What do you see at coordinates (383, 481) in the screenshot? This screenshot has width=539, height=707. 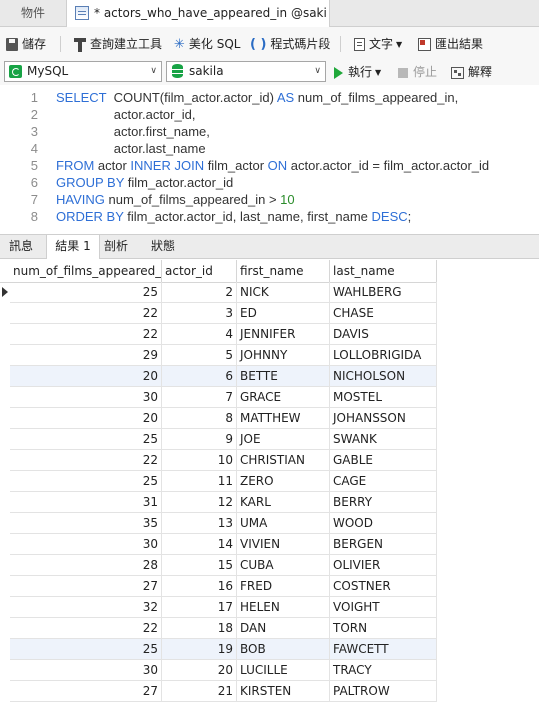 I see `cell-last-name: CAGE` at bounding box center [383, 481].